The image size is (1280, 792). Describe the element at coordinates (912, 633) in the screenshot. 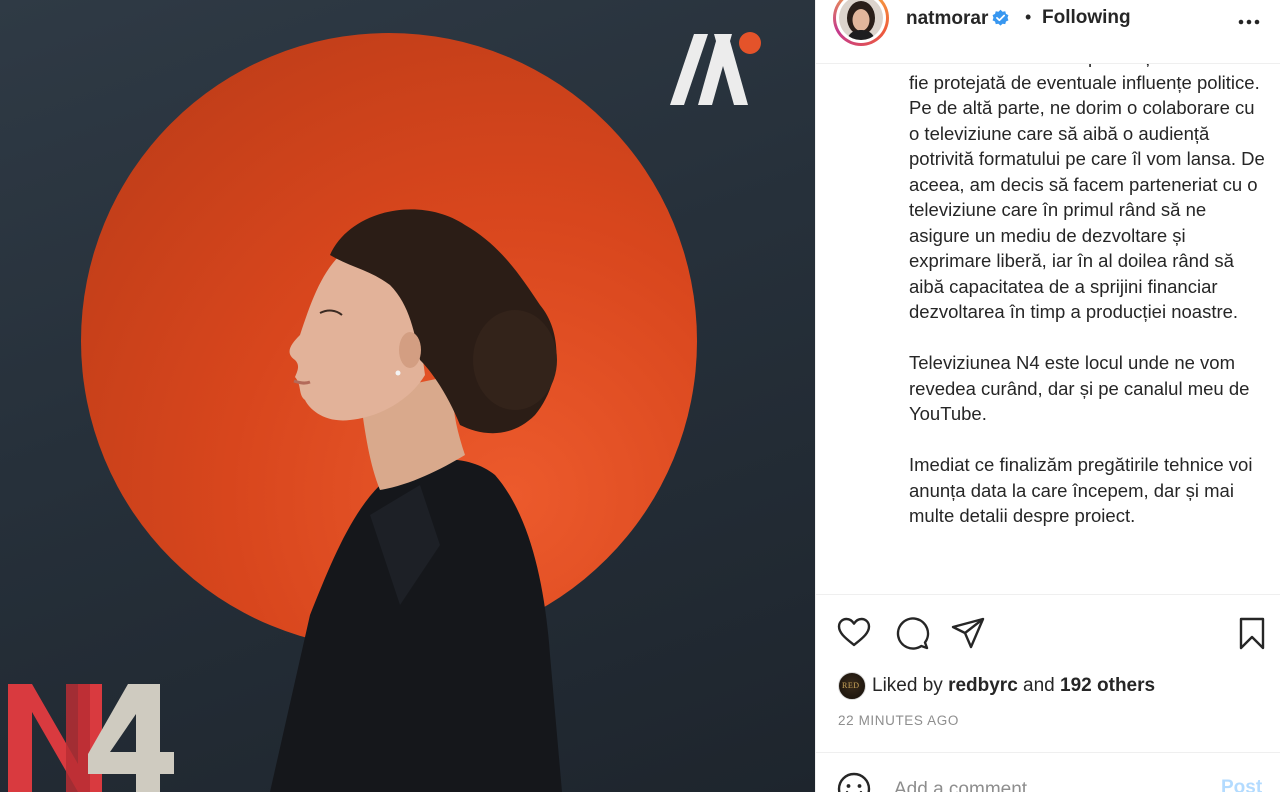

I see `comment-bubble-icon` at that location.